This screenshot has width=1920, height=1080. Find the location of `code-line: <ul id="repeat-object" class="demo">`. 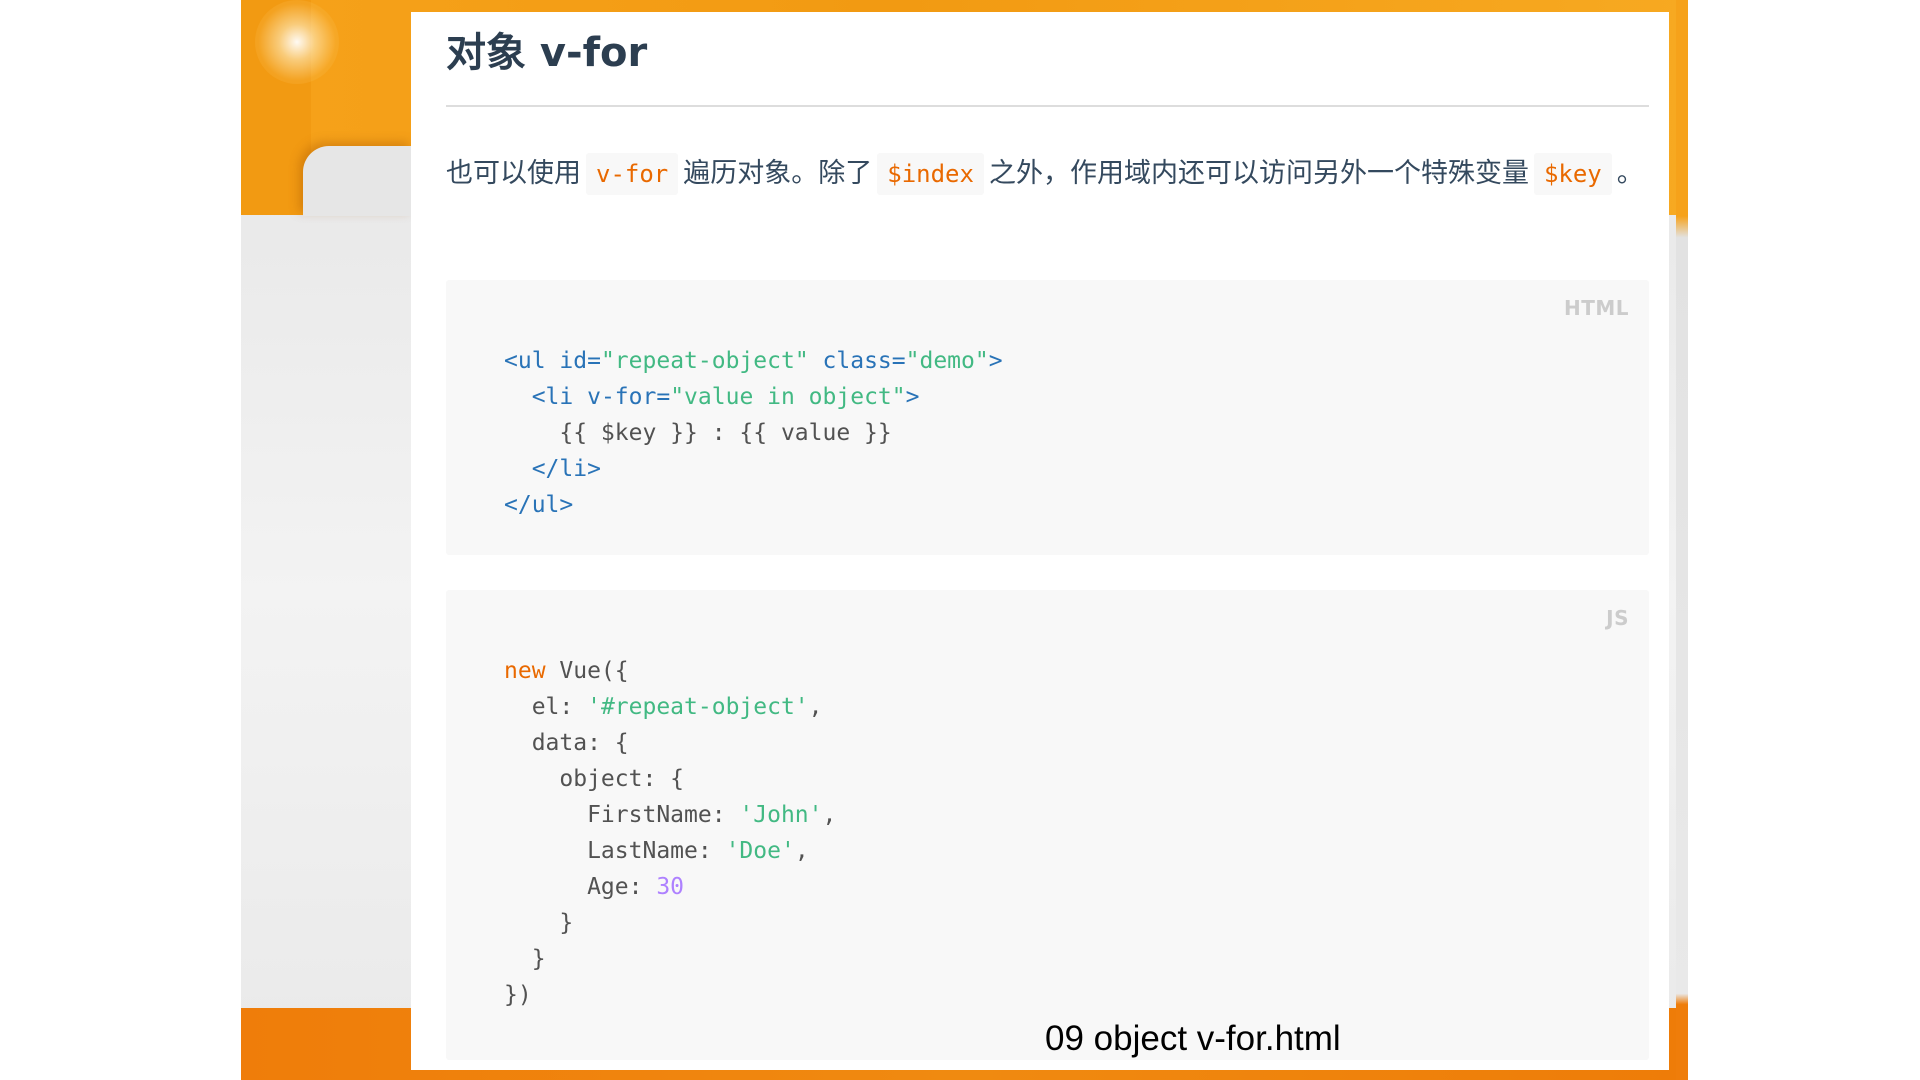

code-line: <ul id="repeat-object" class="demo"> is located at coordinates (753, 361).